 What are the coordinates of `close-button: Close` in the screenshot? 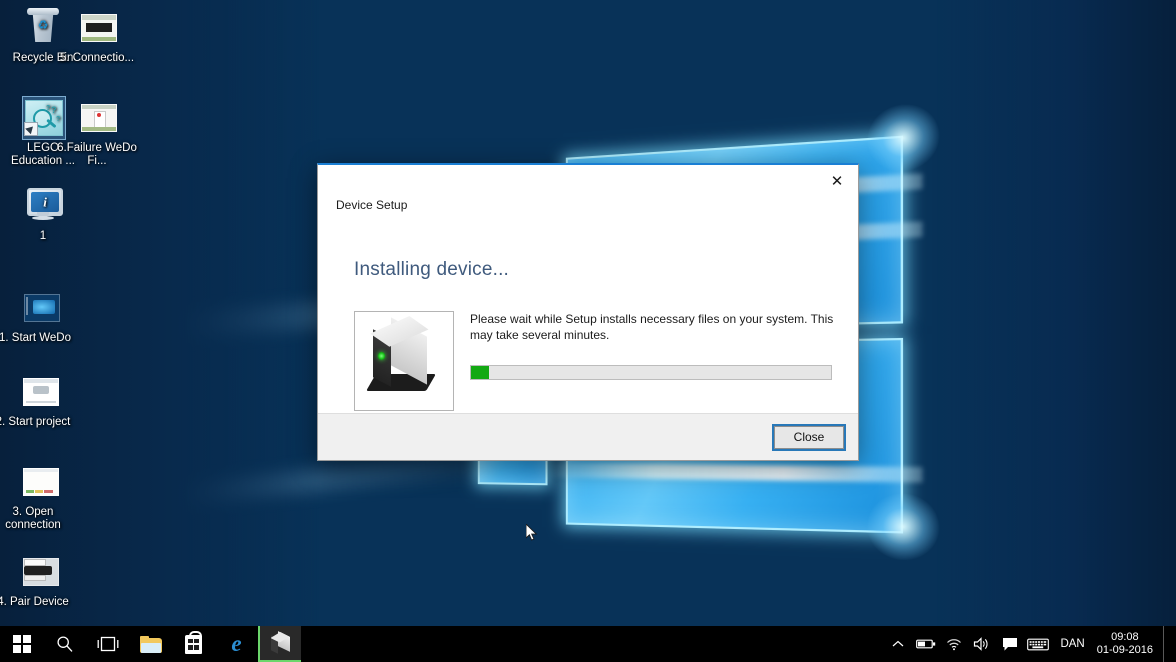 It's located at (809, 437).